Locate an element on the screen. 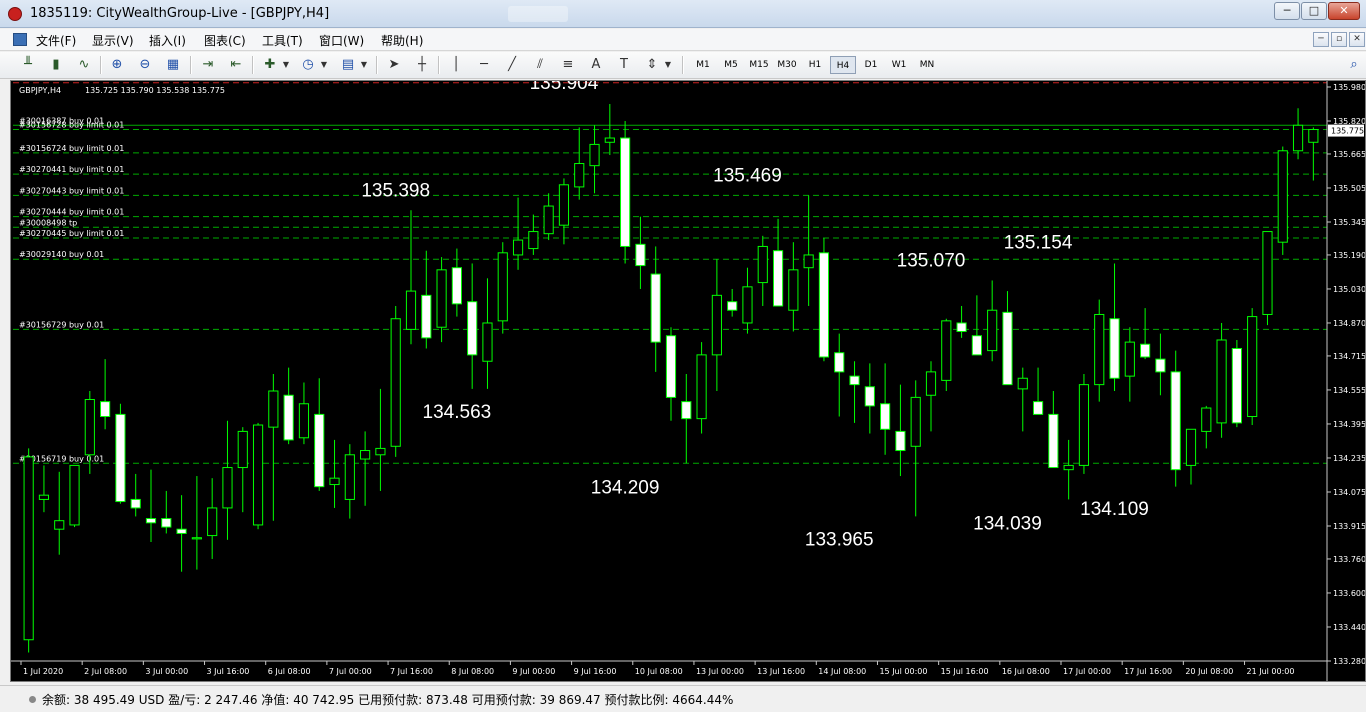  auto-scroll-icon: ⇥ is located at coordinates (208, 65).